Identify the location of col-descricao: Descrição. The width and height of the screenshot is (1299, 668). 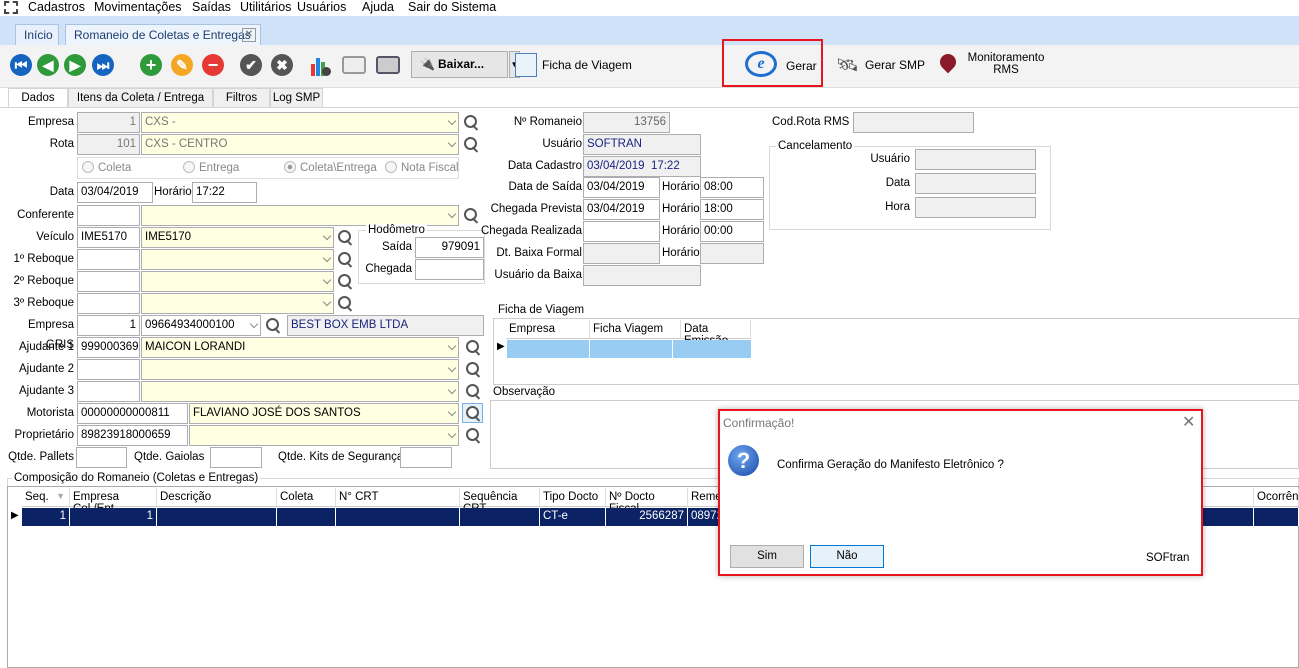
(217, 497).